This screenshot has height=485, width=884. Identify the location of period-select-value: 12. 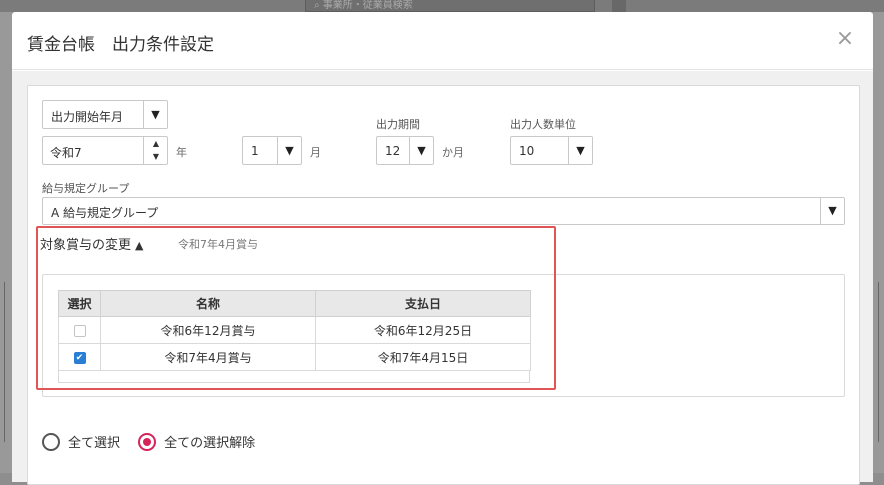
(393, 151).